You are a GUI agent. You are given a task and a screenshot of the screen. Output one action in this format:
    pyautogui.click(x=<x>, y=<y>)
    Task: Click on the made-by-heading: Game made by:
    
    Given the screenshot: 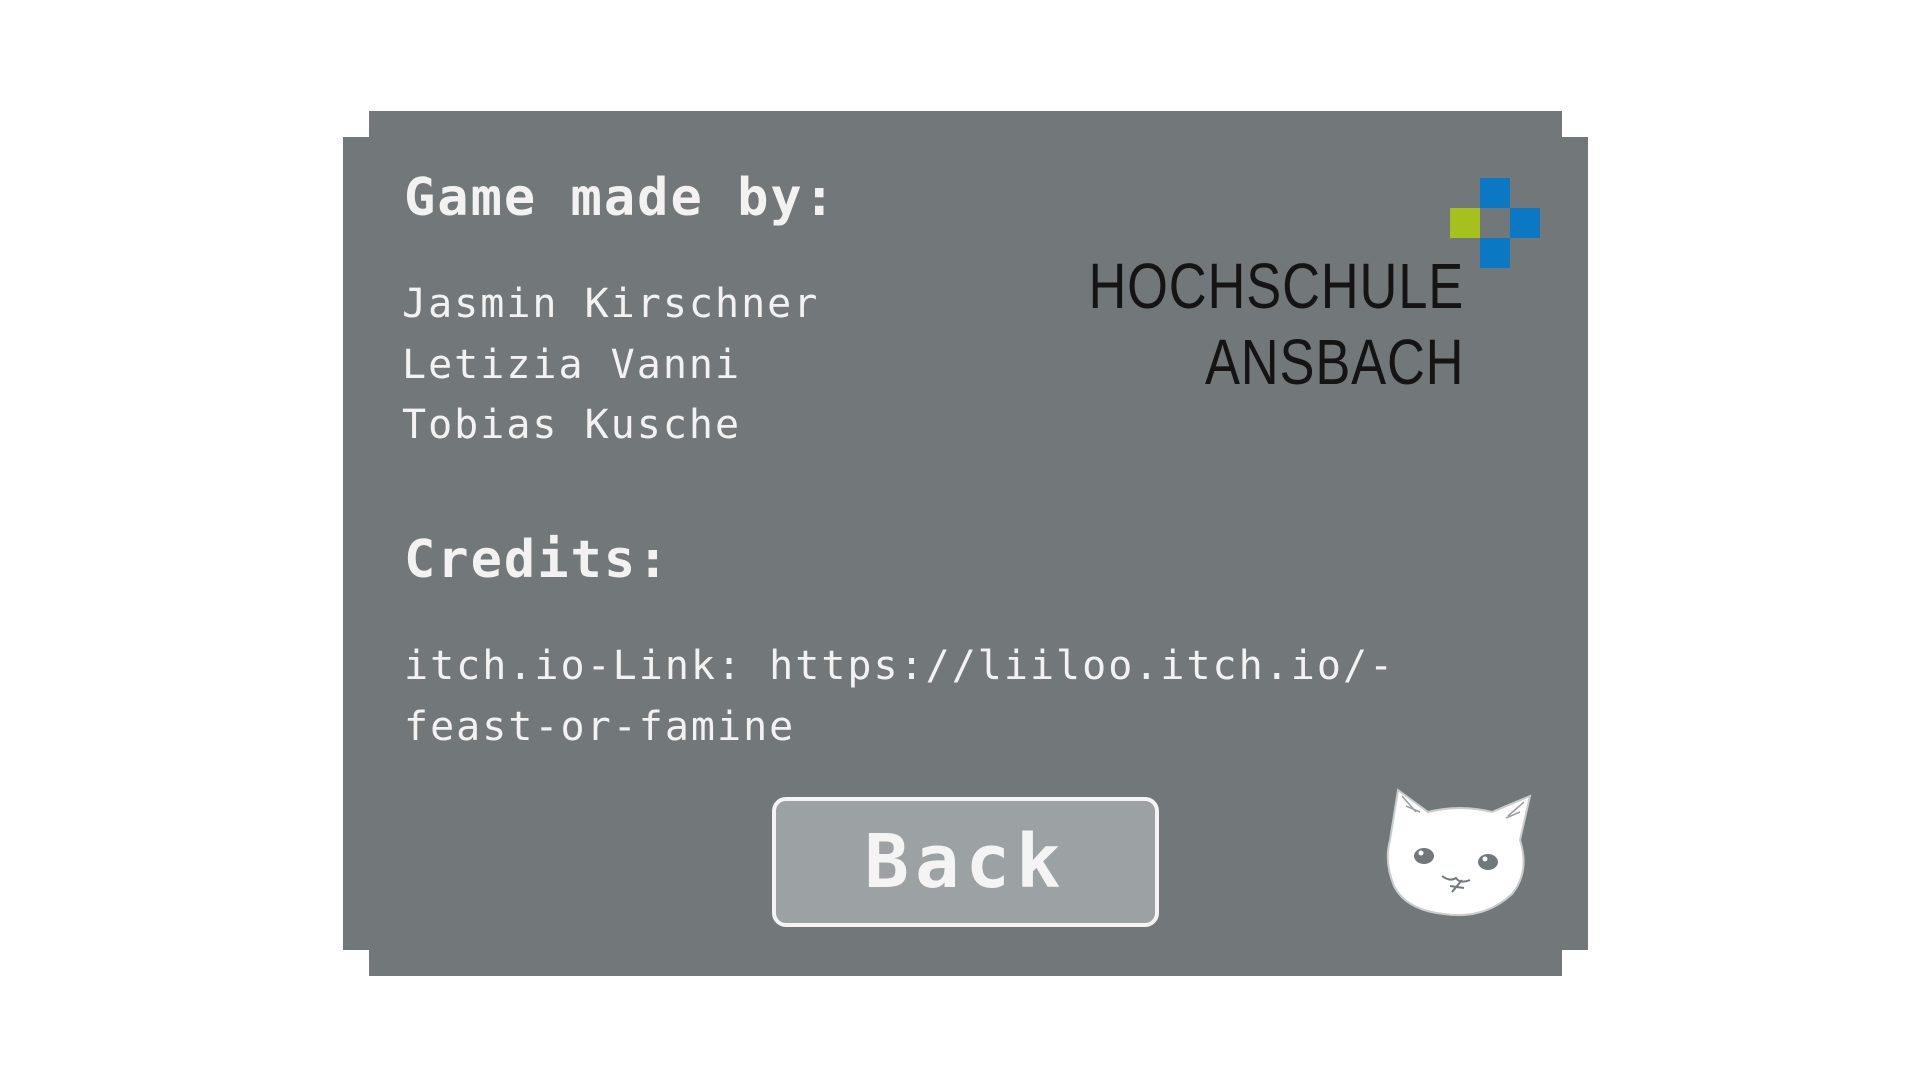 What is the action you would take?
    pyautogui.click(x=620, y=198)
    